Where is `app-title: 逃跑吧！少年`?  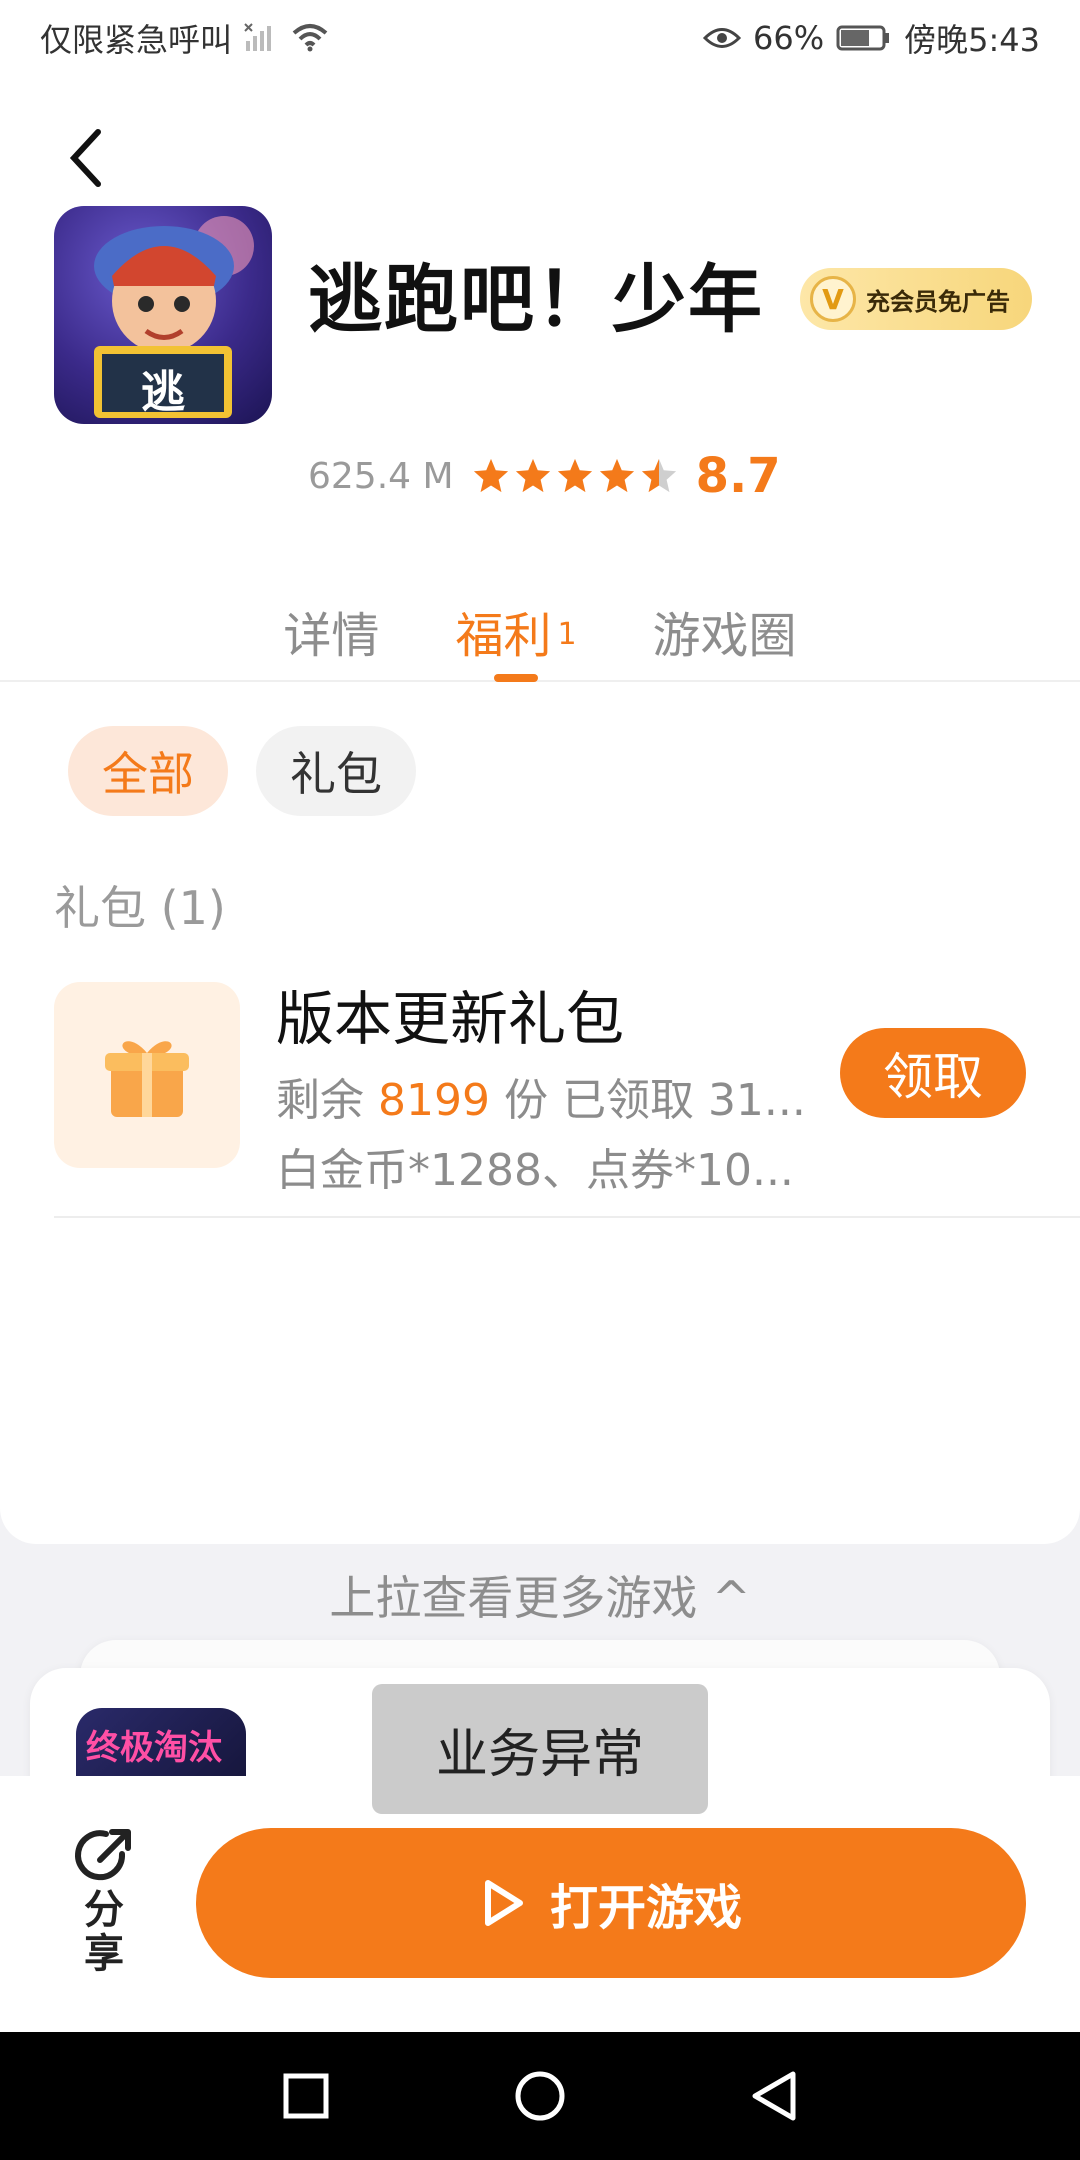
app-title: 逃跑吧！少年 is located at coordinates (536, 300).